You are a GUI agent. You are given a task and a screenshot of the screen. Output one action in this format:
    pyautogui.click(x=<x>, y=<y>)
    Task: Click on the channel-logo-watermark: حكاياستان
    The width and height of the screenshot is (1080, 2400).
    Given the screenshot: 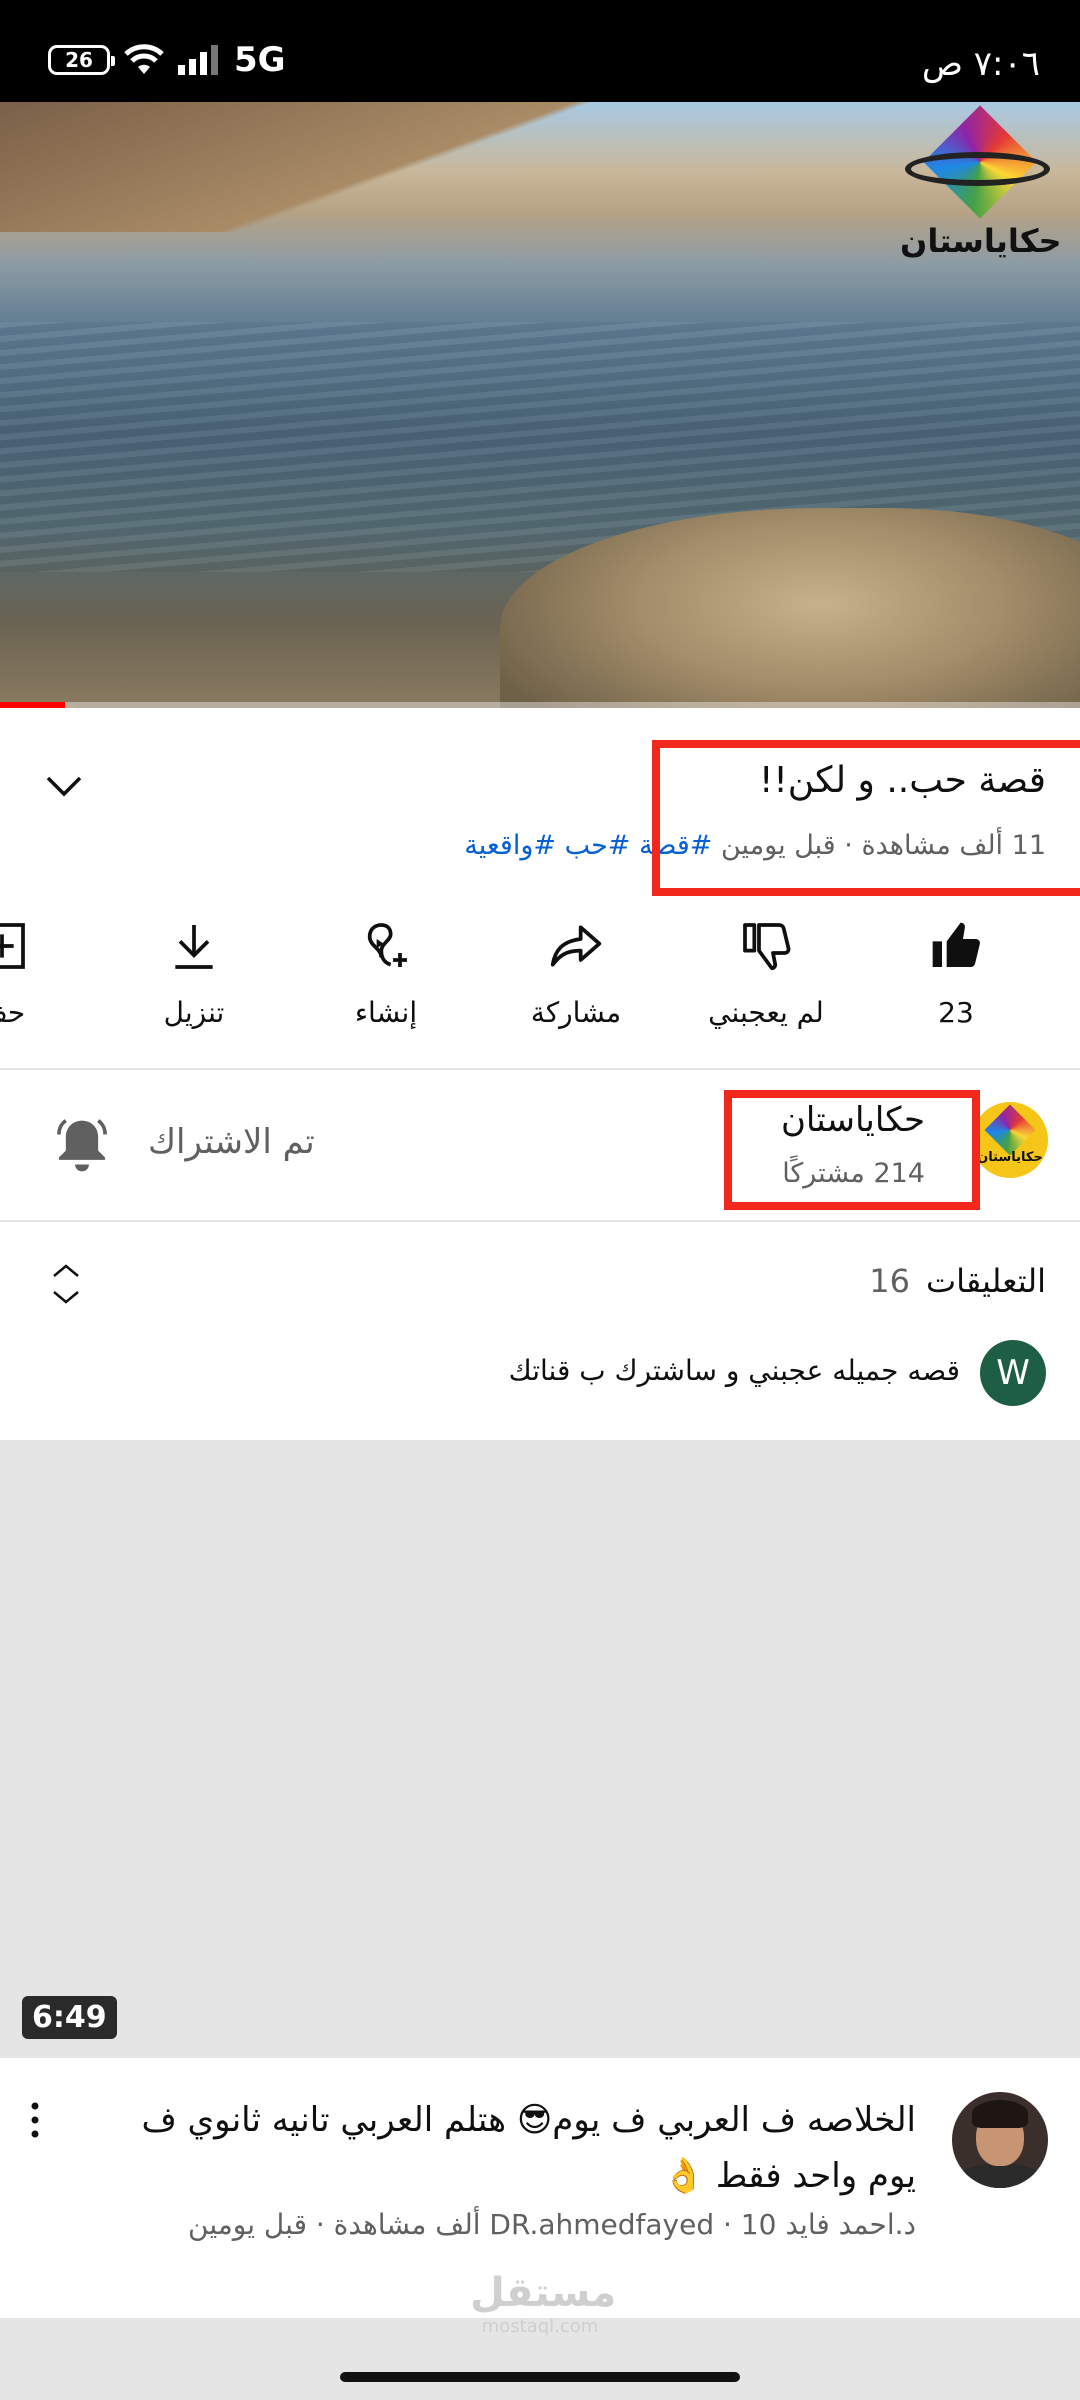 What is the action you would take?
    pyautogui.click(x=981, y=183)
    